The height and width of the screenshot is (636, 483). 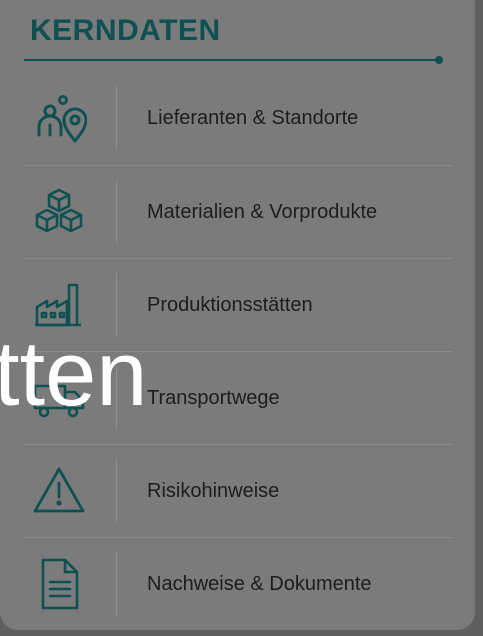 I want to click on list-item-suppliers-locations: Lieferanten & Standorte, so click(x=238, y=118).